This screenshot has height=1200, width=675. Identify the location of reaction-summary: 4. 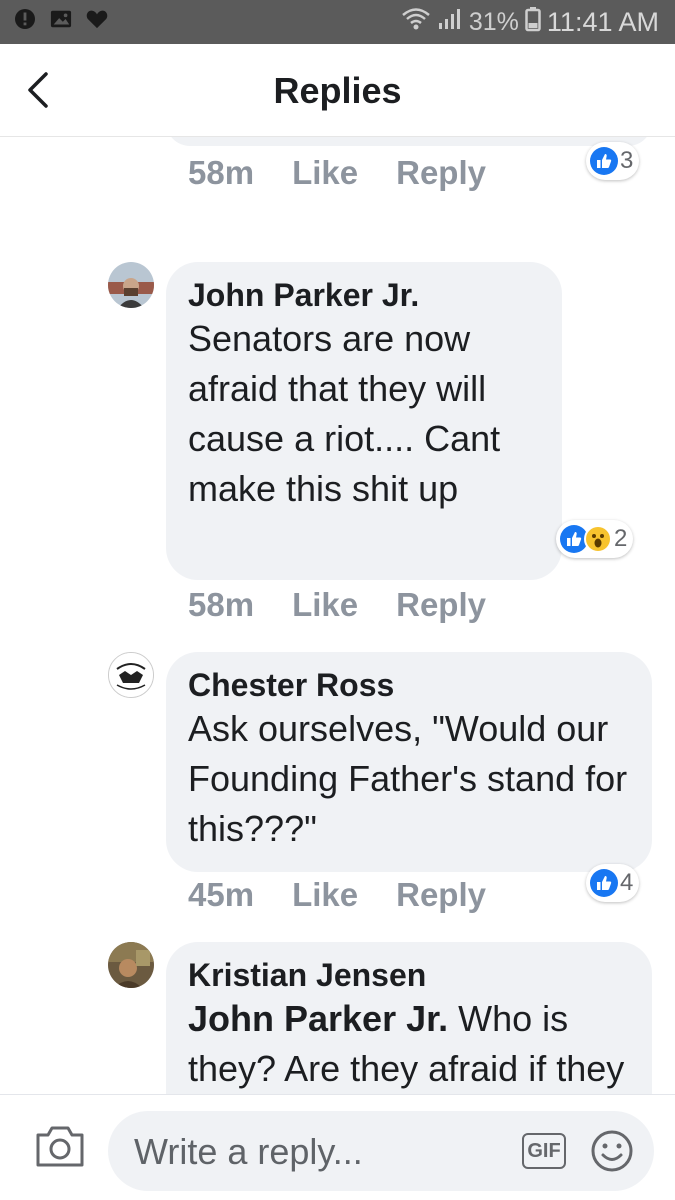
(613, 883).